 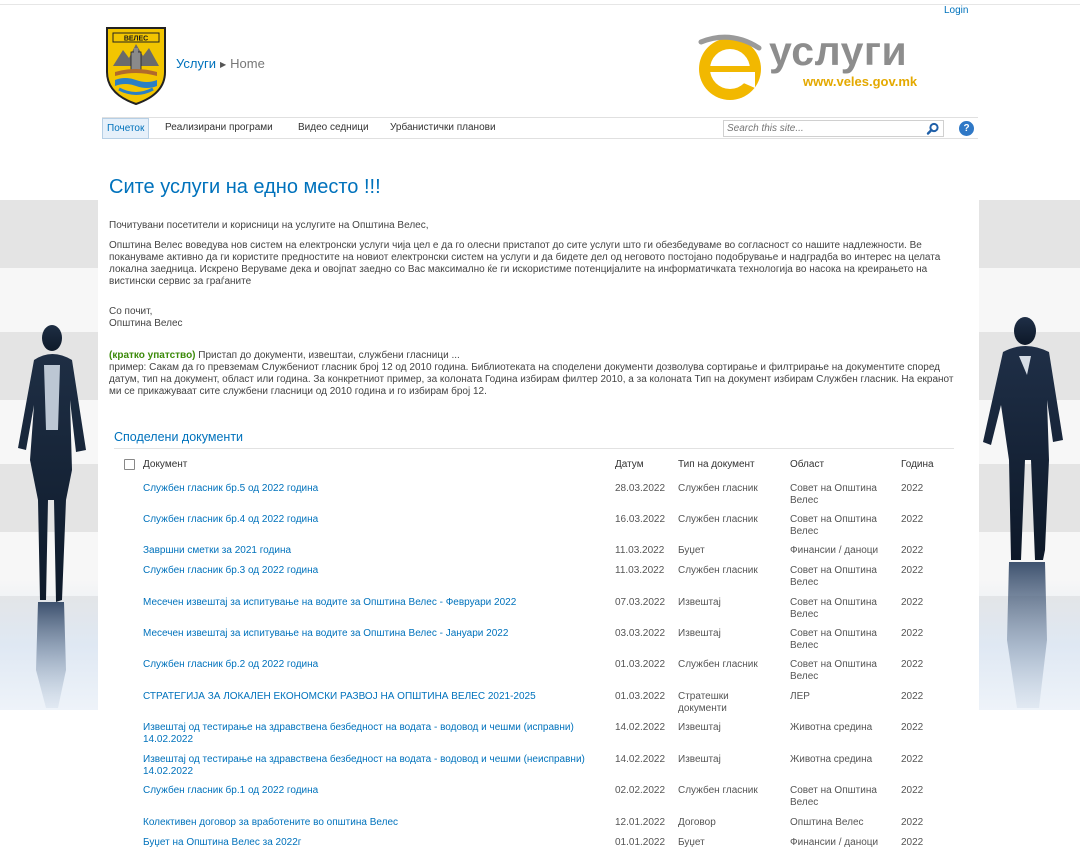 I want to click on businessman-silhouette-image, so click(x=1023, y=512).